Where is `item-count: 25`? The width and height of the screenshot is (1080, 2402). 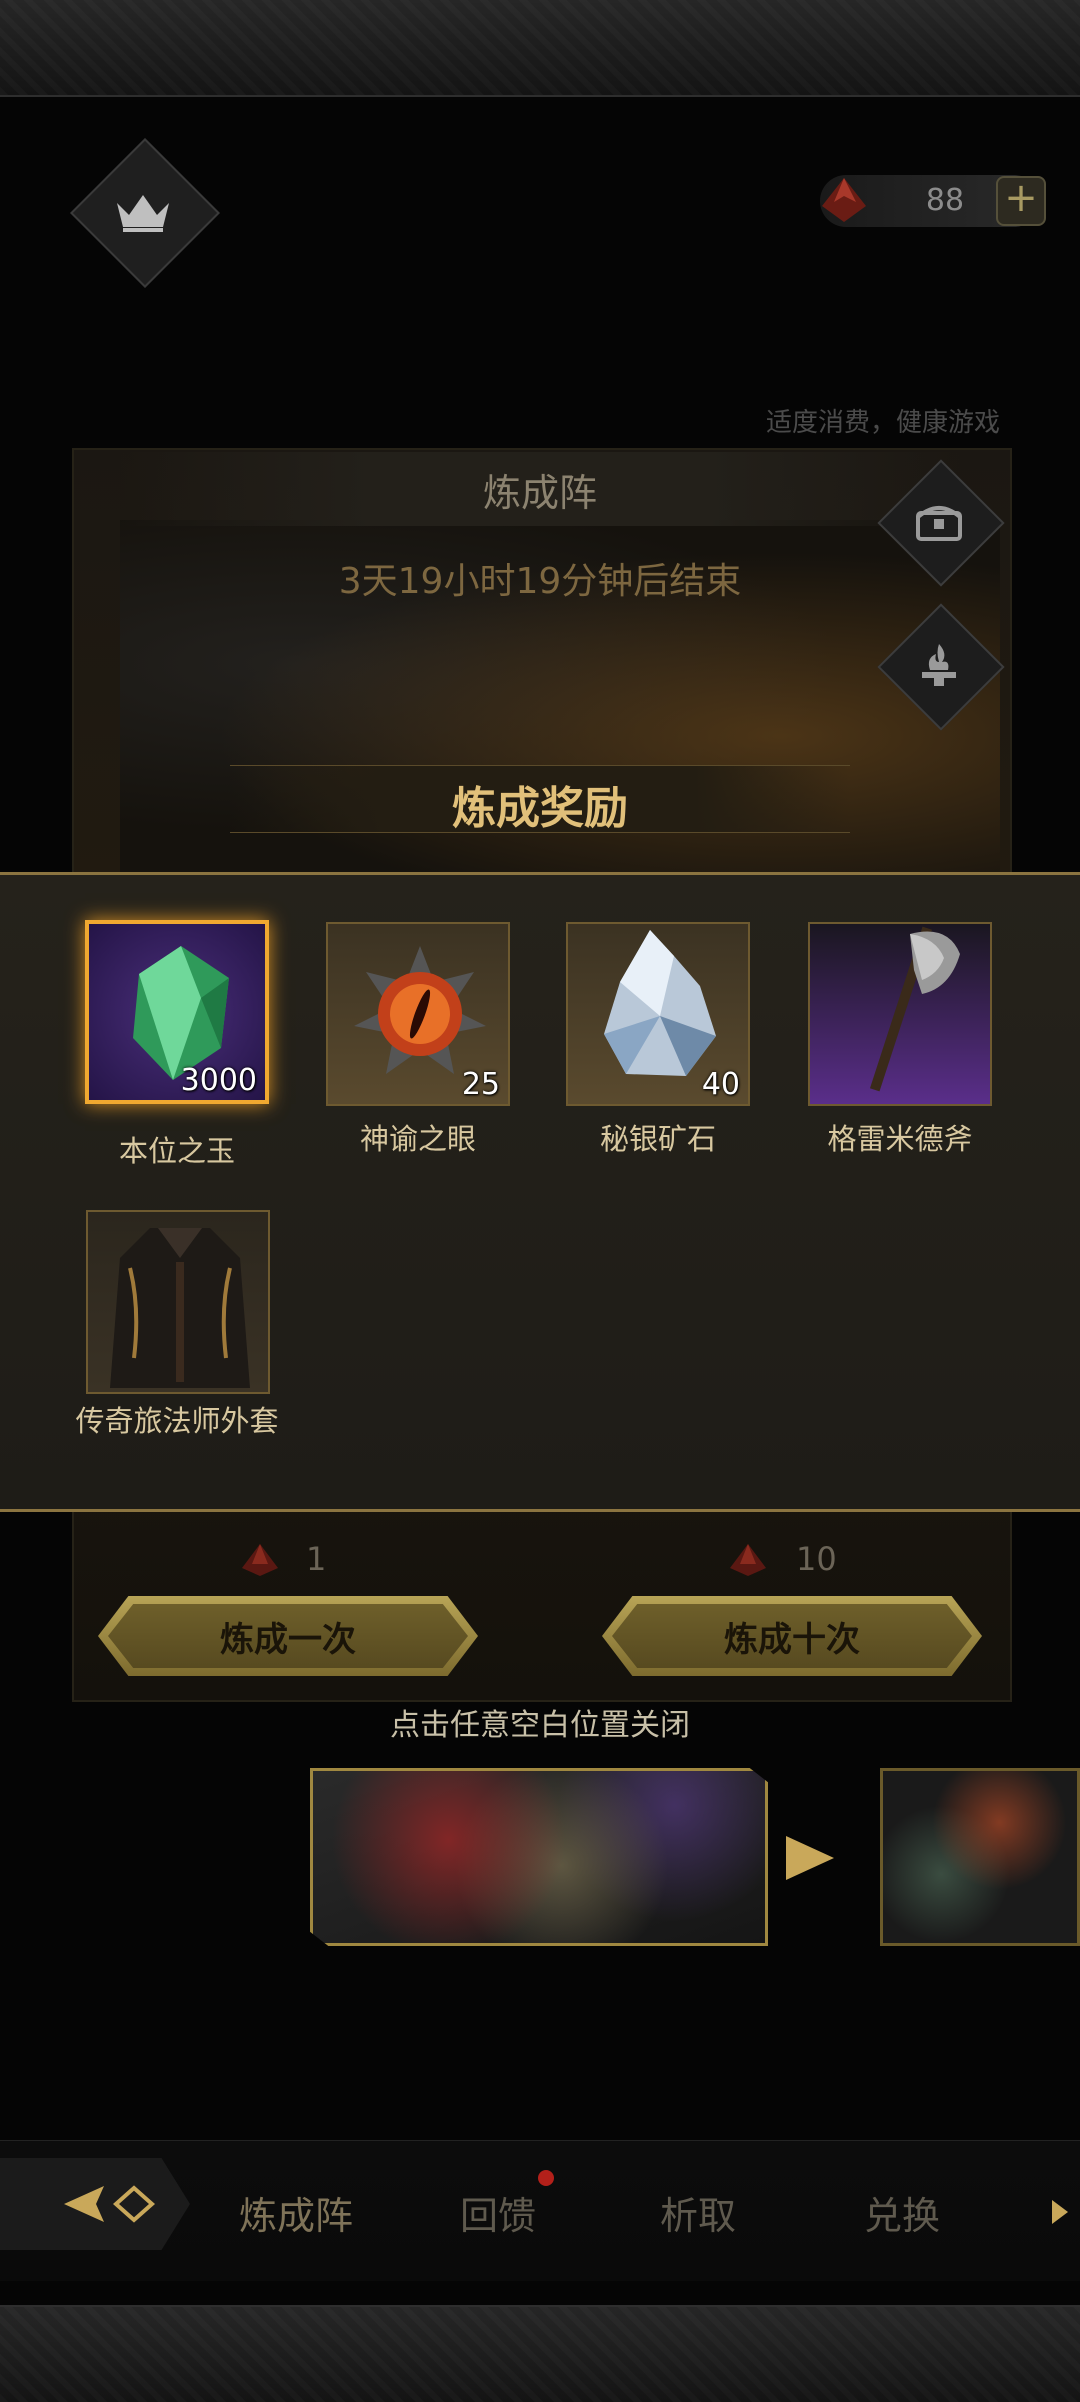 item-count: 25 is located at coordinates (480, 1084).